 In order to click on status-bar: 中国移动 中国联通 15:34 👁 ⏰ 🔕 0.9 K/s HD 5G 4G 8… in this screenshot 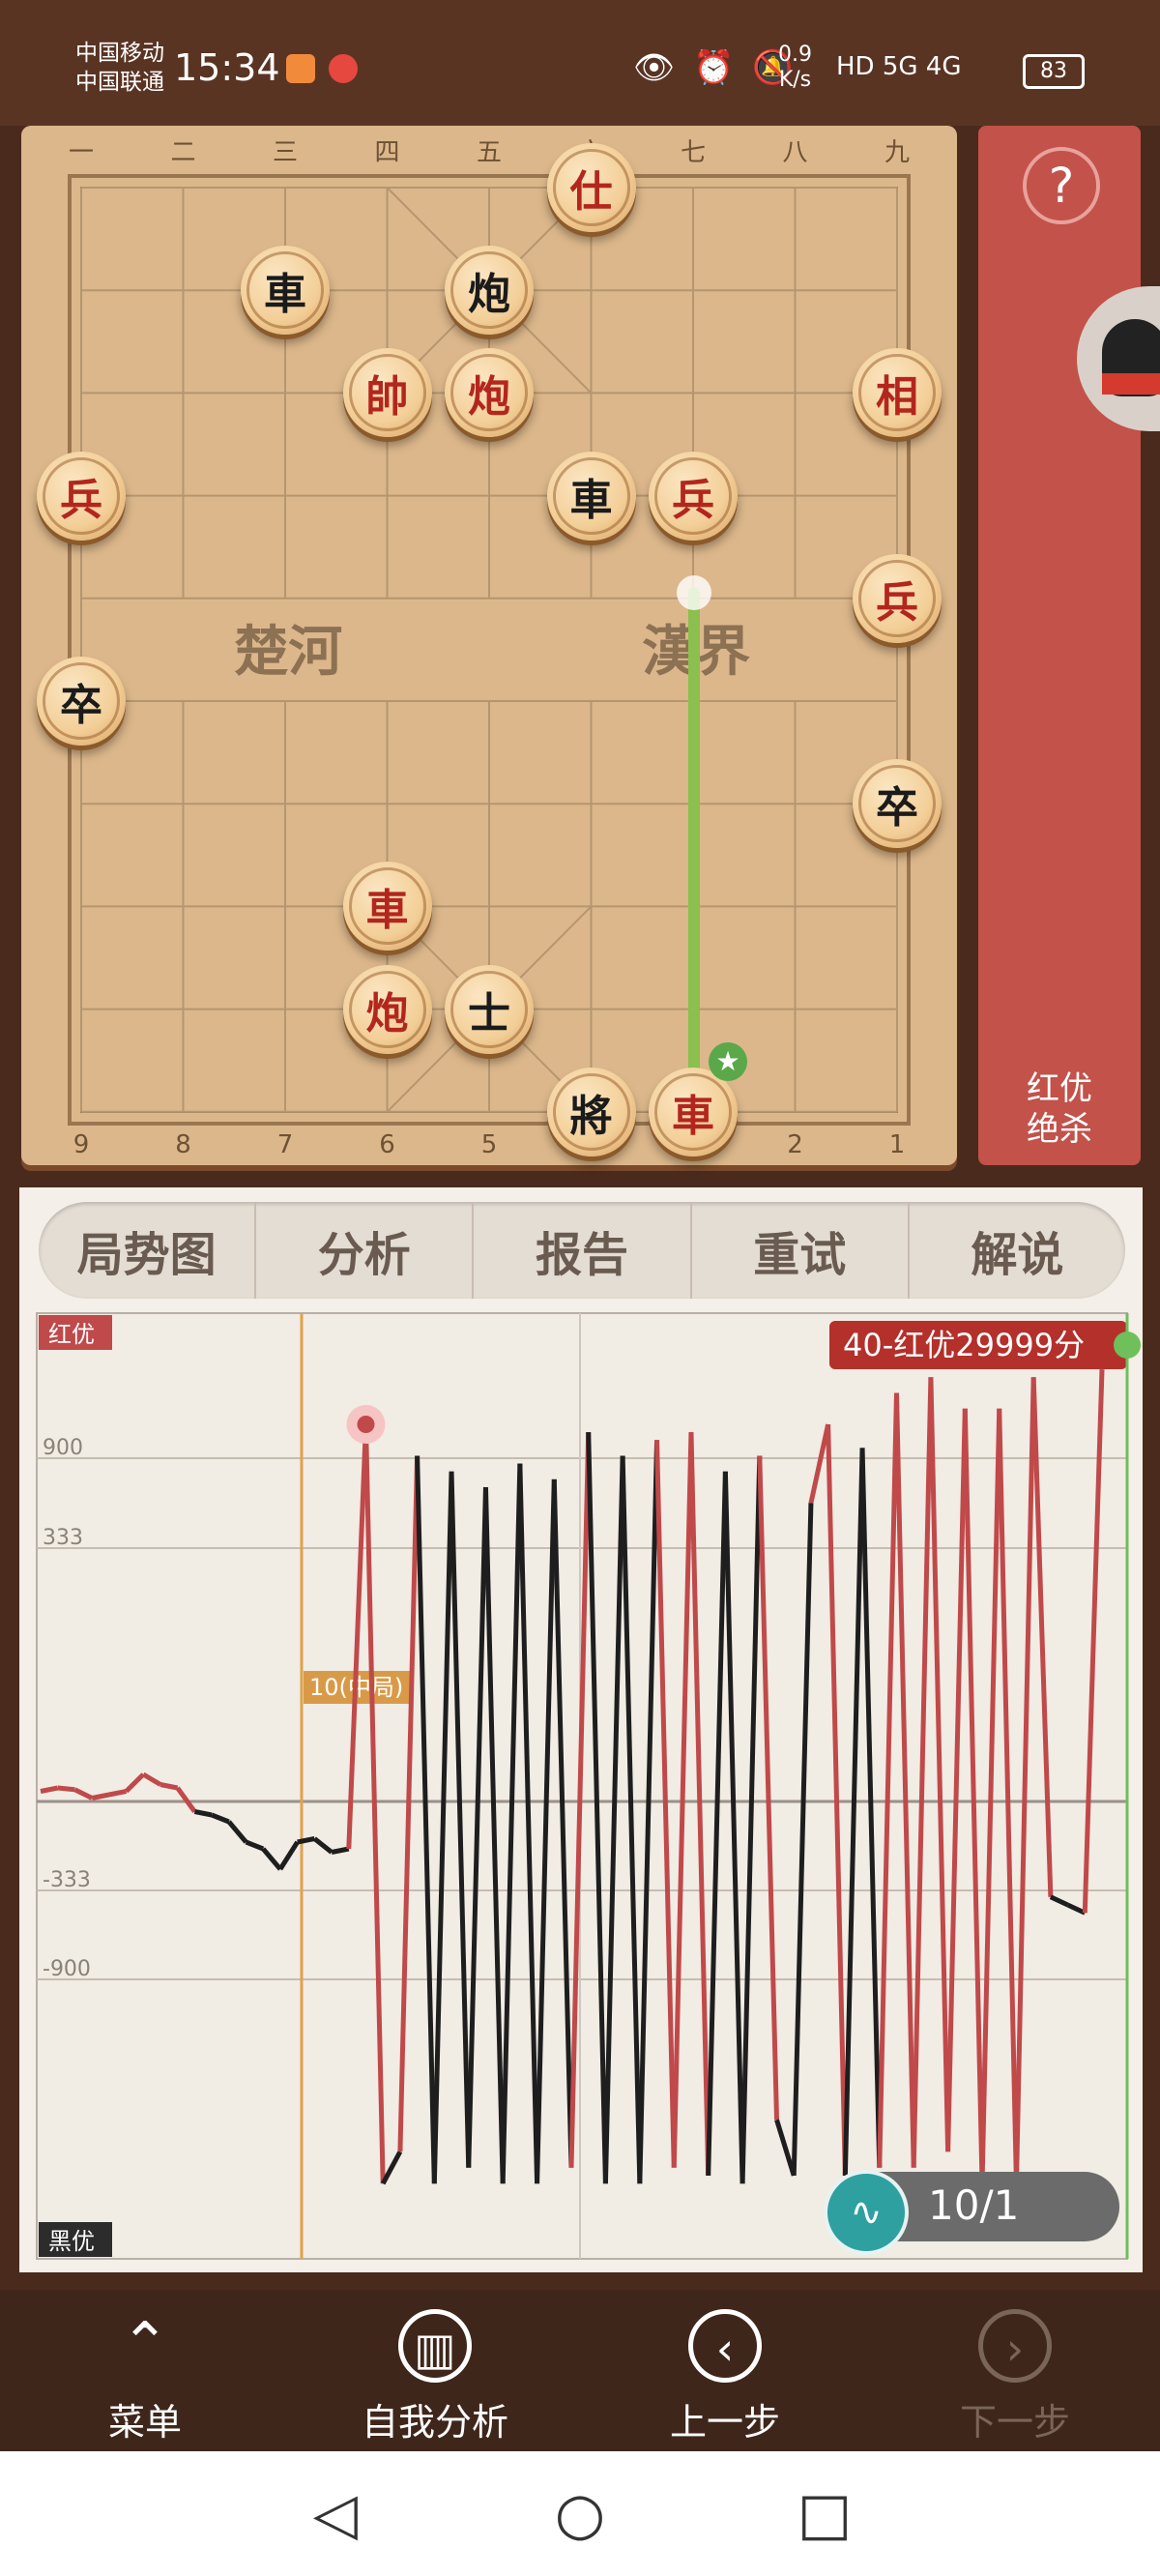, I will do `click(580, 63)`.